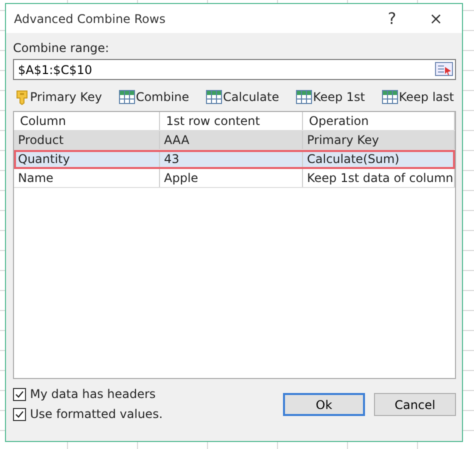 The height and width of the screenshot is (449, 474). Describe the element at coordinates (379, 121) in the screenshot. I see `column-header: Operation` at that location.